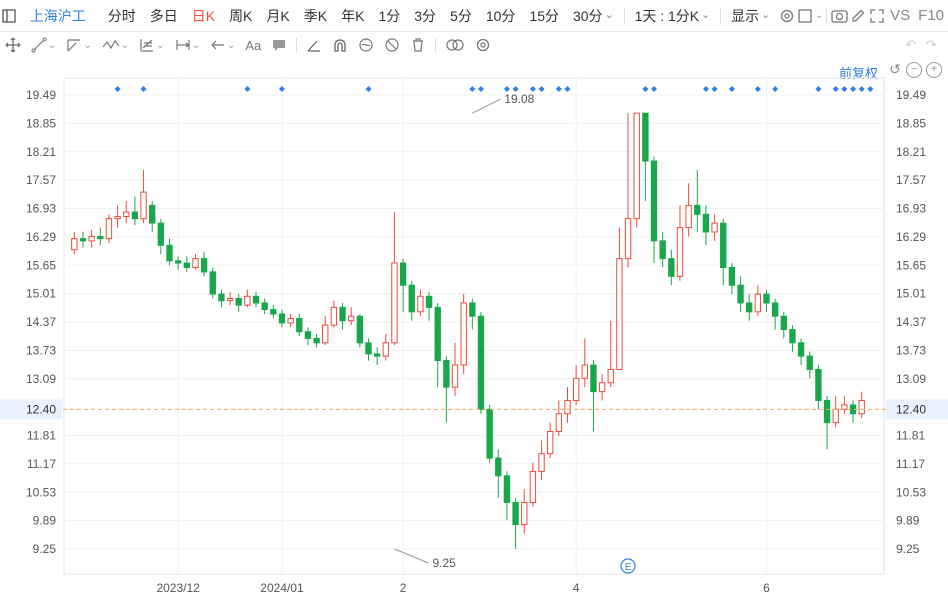  What do you see at coordinates (115, 45) in the screenshot?
I see `wave-tool: ⌄` at bounding box center [115, 45].